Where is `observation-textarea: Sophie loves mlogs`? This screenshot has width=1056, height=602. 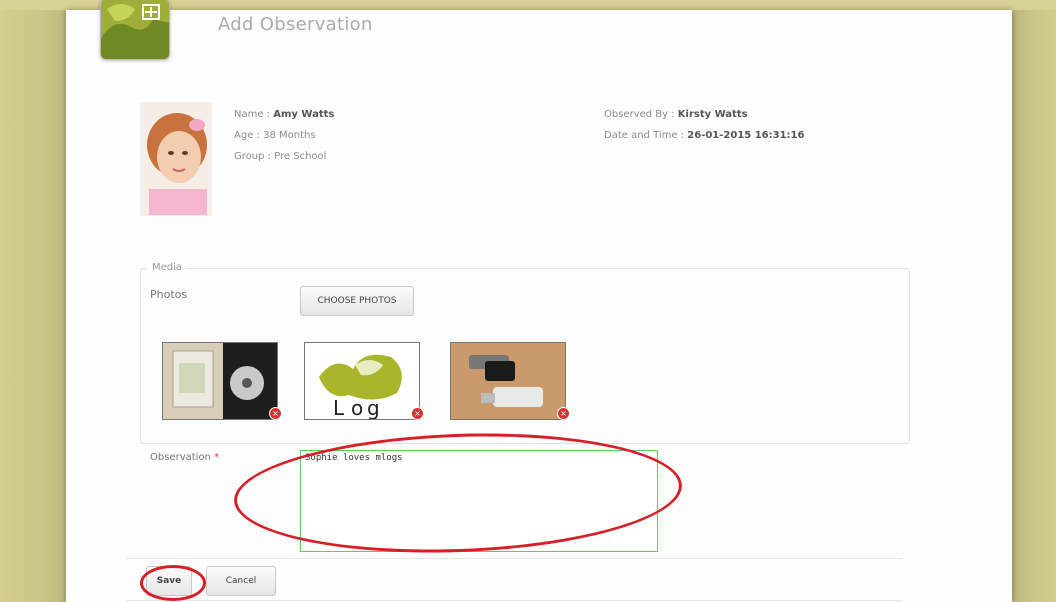 observation-textarea: Sophie loves mlogs is located at coordinates (479, 501).